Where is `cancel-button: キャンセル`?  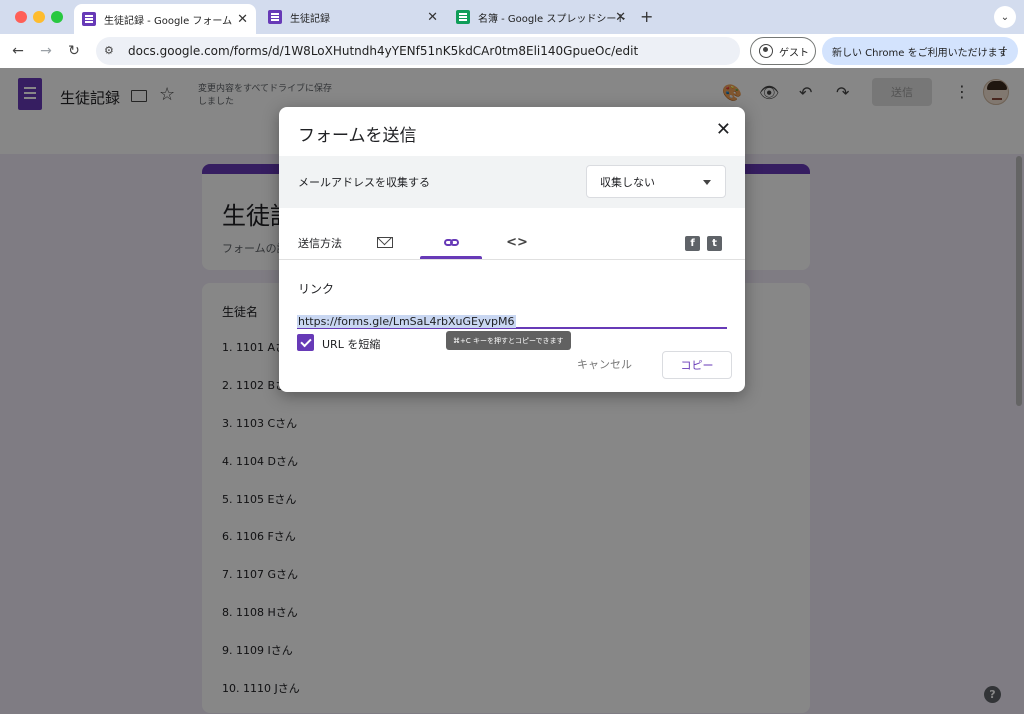
cancel-button: キャンセル is located at coordinates (604, 364).